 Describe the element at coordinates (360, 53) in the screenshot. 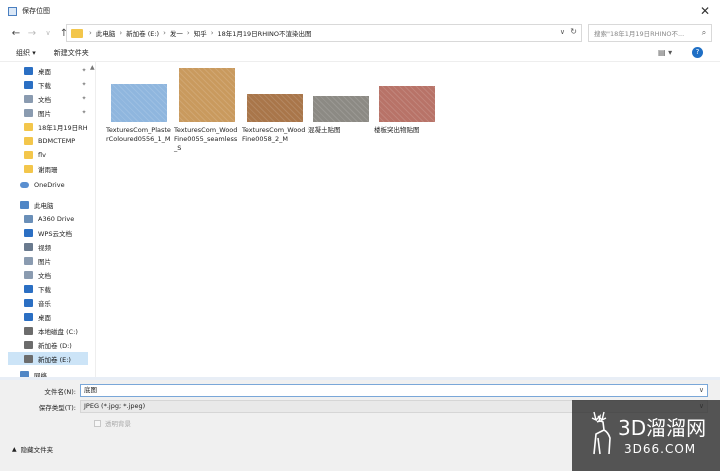

I see `toolbar: 组织 ▾ 新建文件夹 ▤ ▾ ?` at that location.